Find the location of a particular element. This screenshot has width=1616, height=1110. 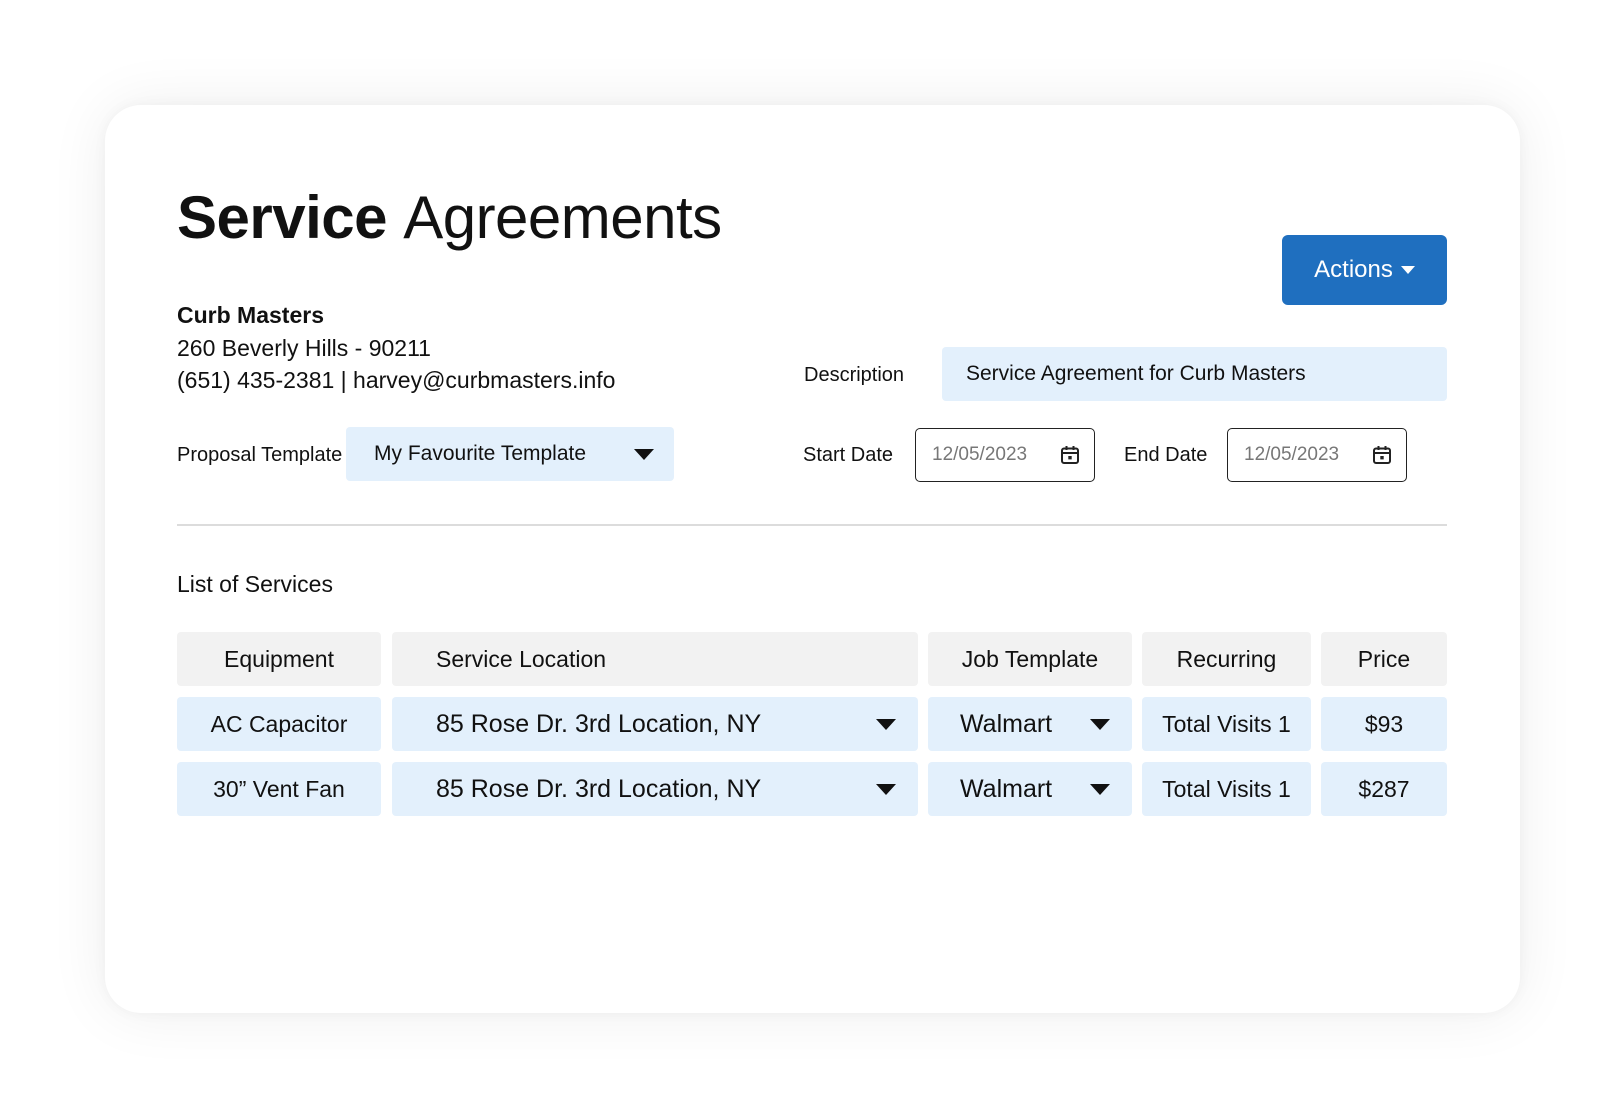

section-divider is located at coordinates (812, 525).